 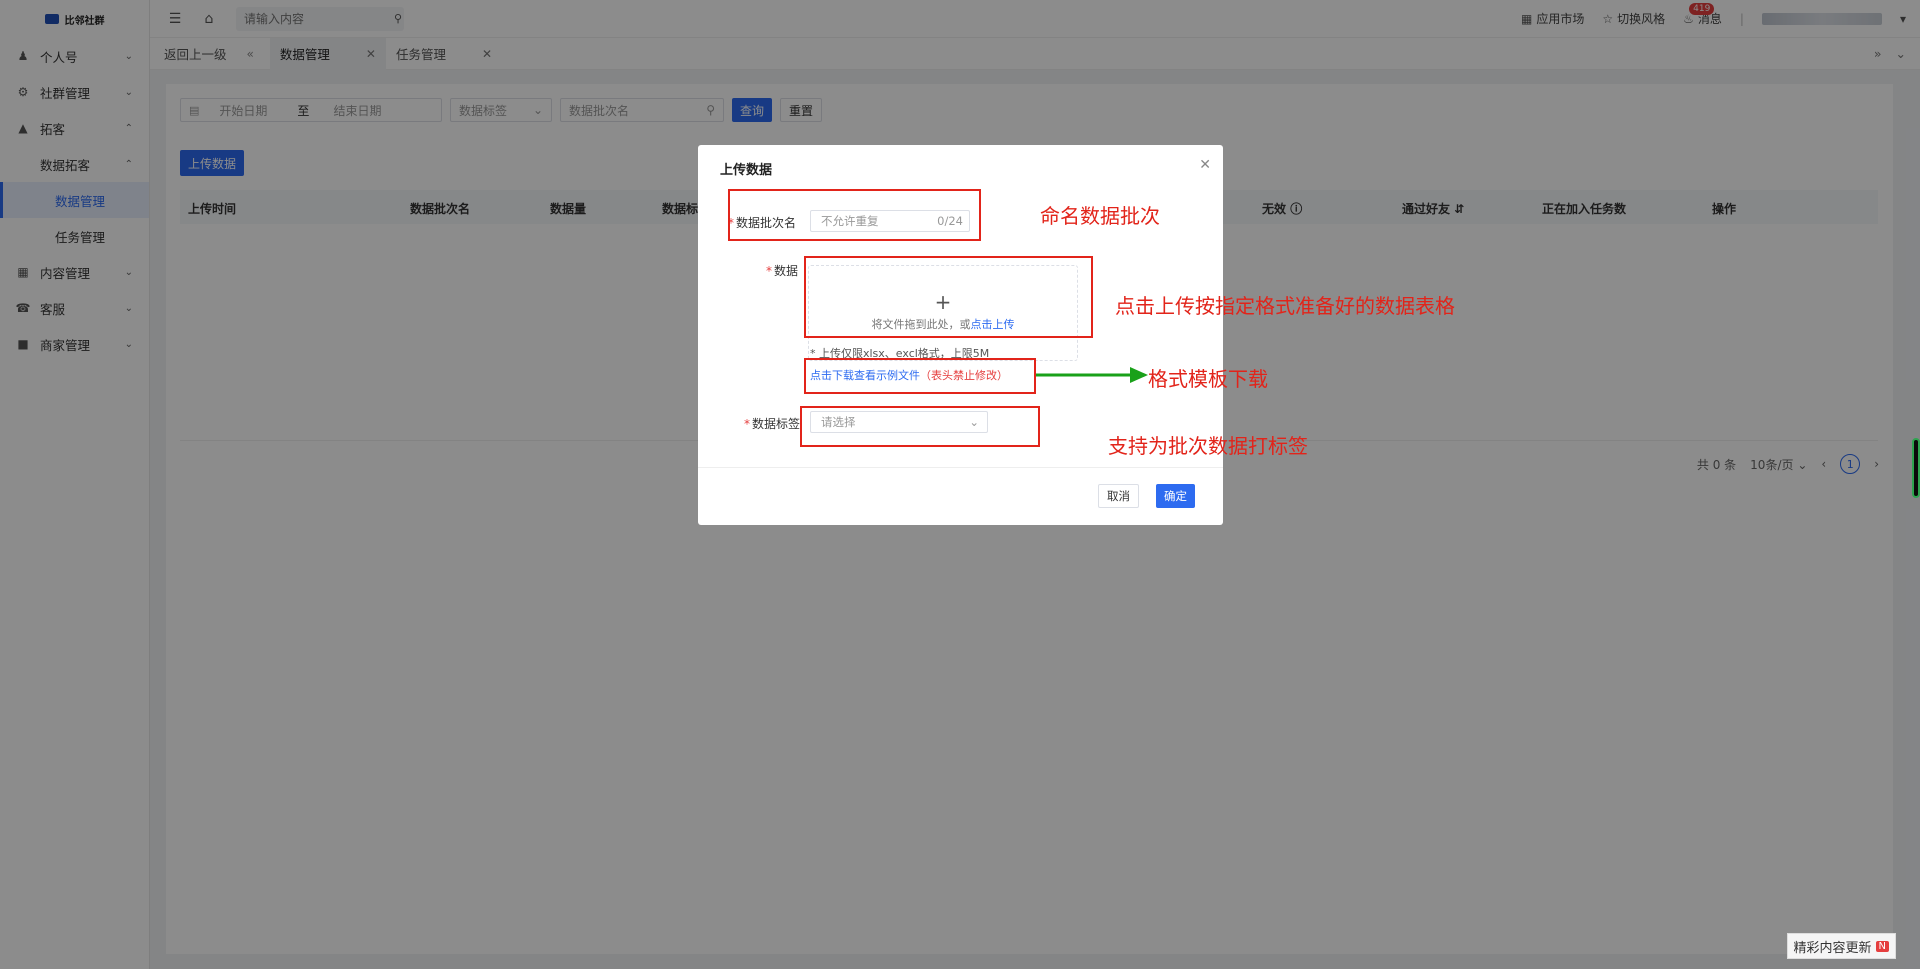 I want to click on cancel-button: 取消, so click(x=1118, y=496).